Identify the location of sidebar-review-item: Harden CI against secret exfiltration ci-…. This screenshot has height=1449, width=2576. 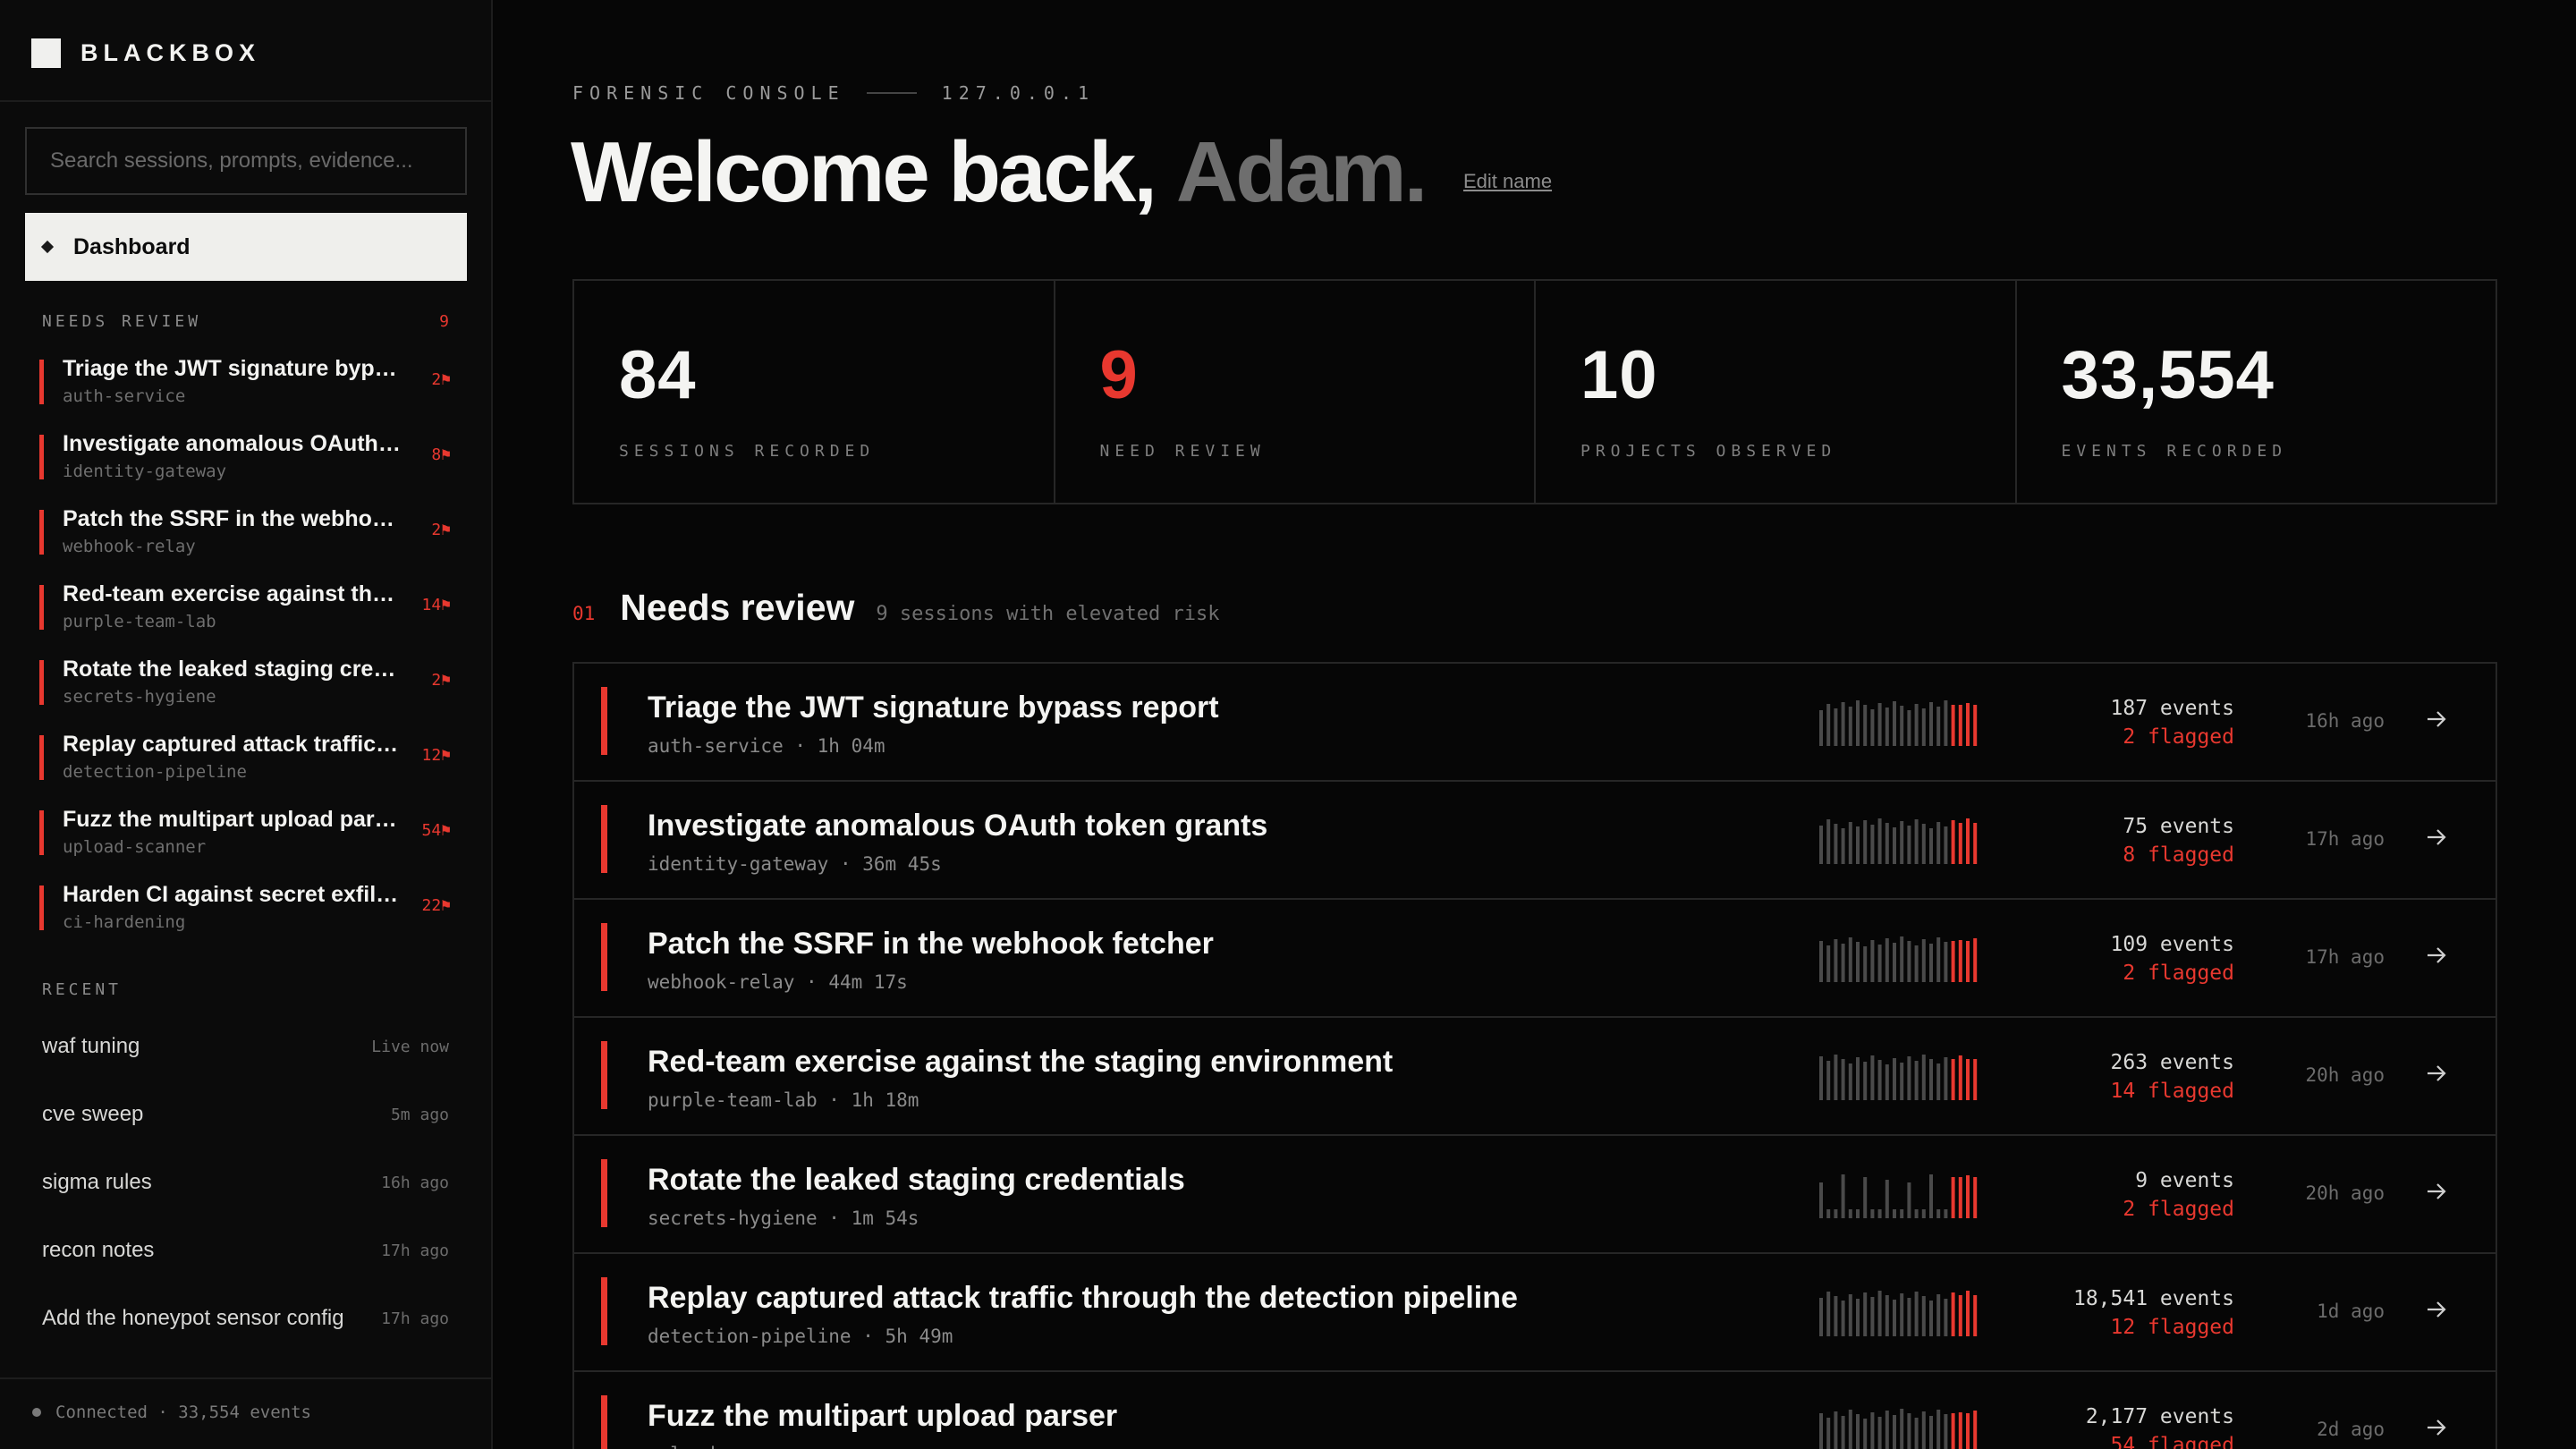
(245, 915).